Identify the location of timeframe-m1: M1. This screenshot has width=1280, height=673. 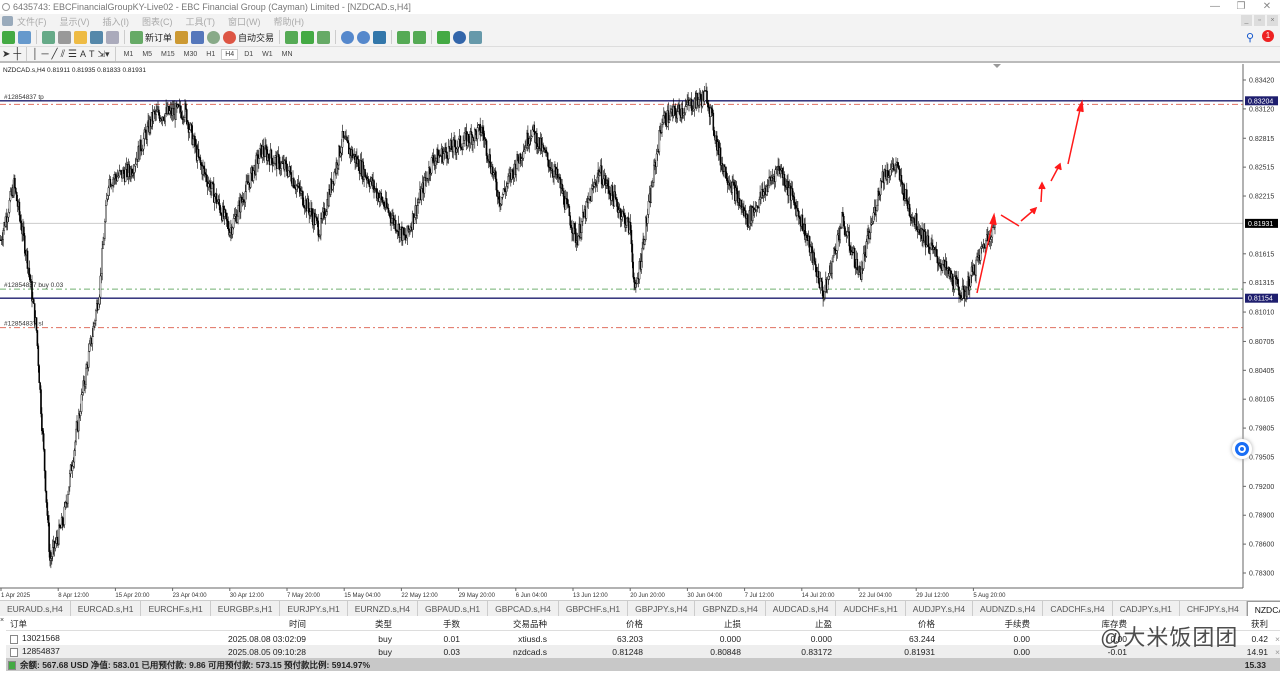
(129, 54).